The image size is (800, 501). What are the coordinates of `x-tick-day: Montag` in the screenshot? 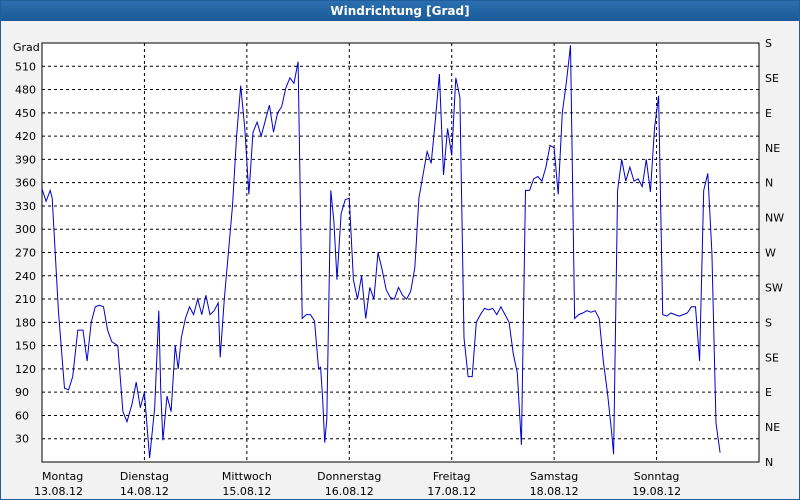 It's located at (62, 476).